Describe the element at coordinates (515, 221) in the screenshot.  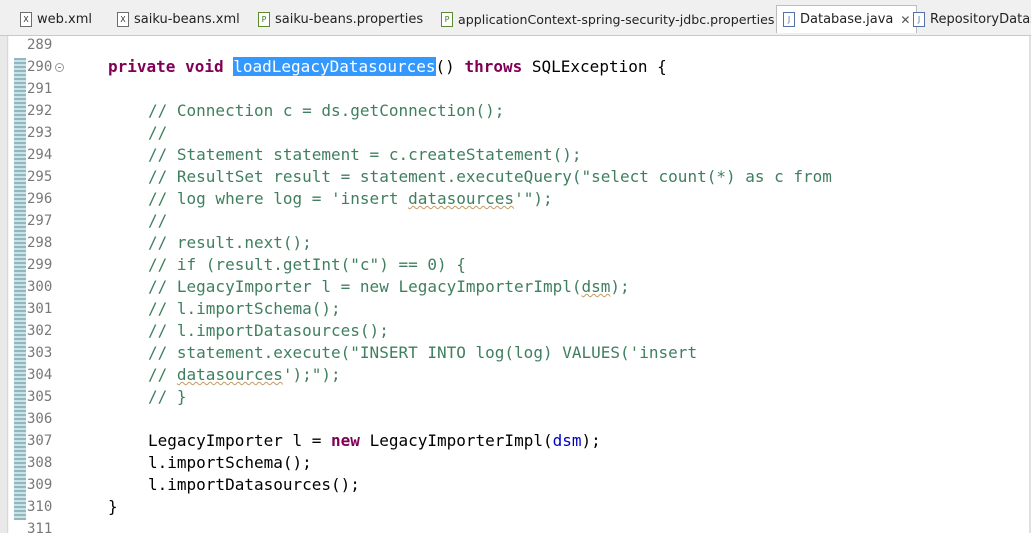
I see `code-line: 297 //` at that location.